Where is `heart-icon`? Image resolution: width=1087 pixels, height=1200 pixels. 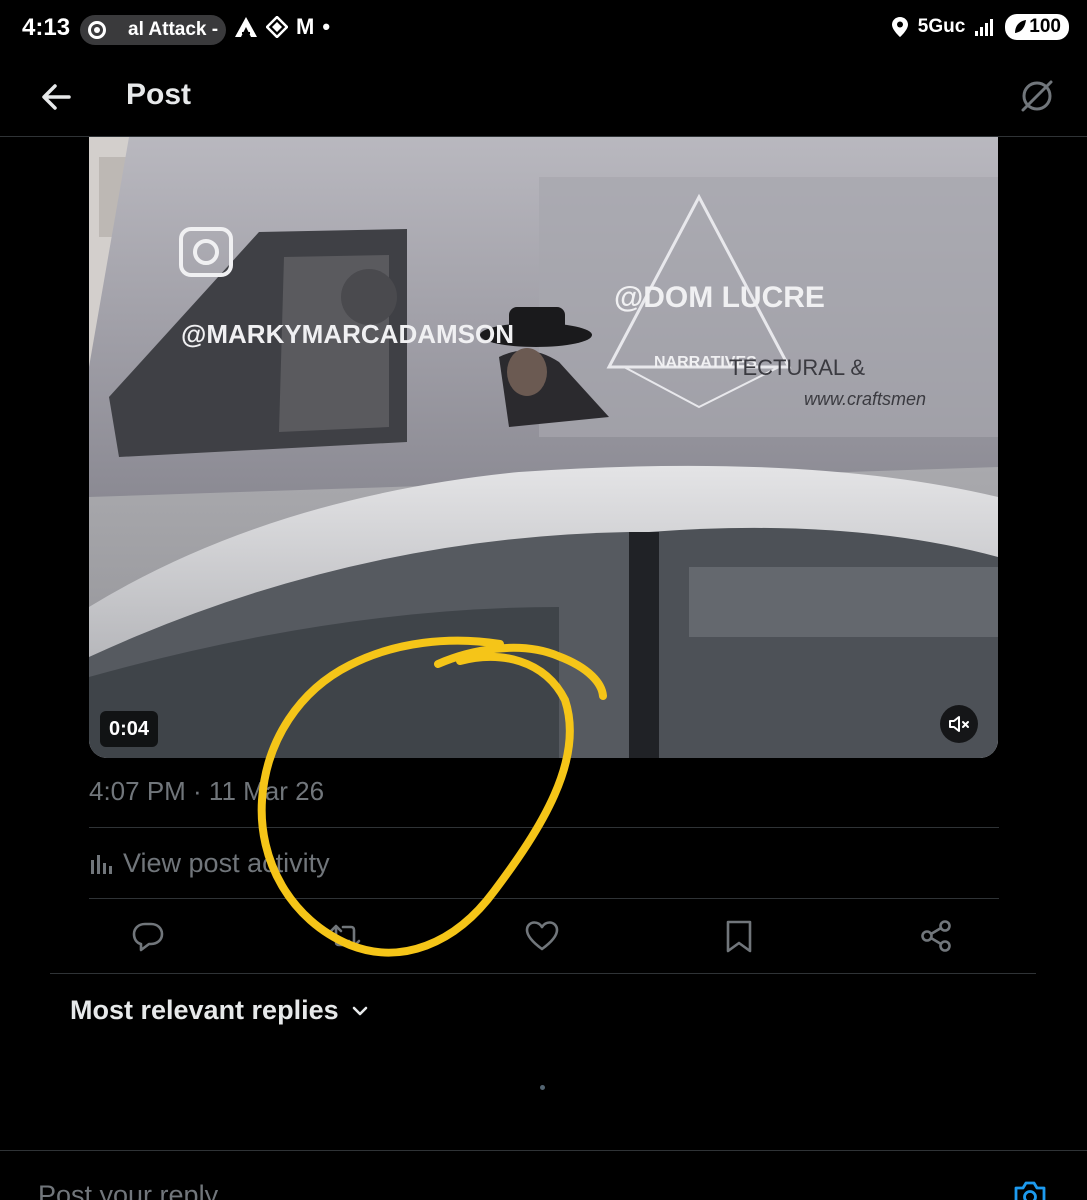
heart-icon is located at coordinates (542, 936).